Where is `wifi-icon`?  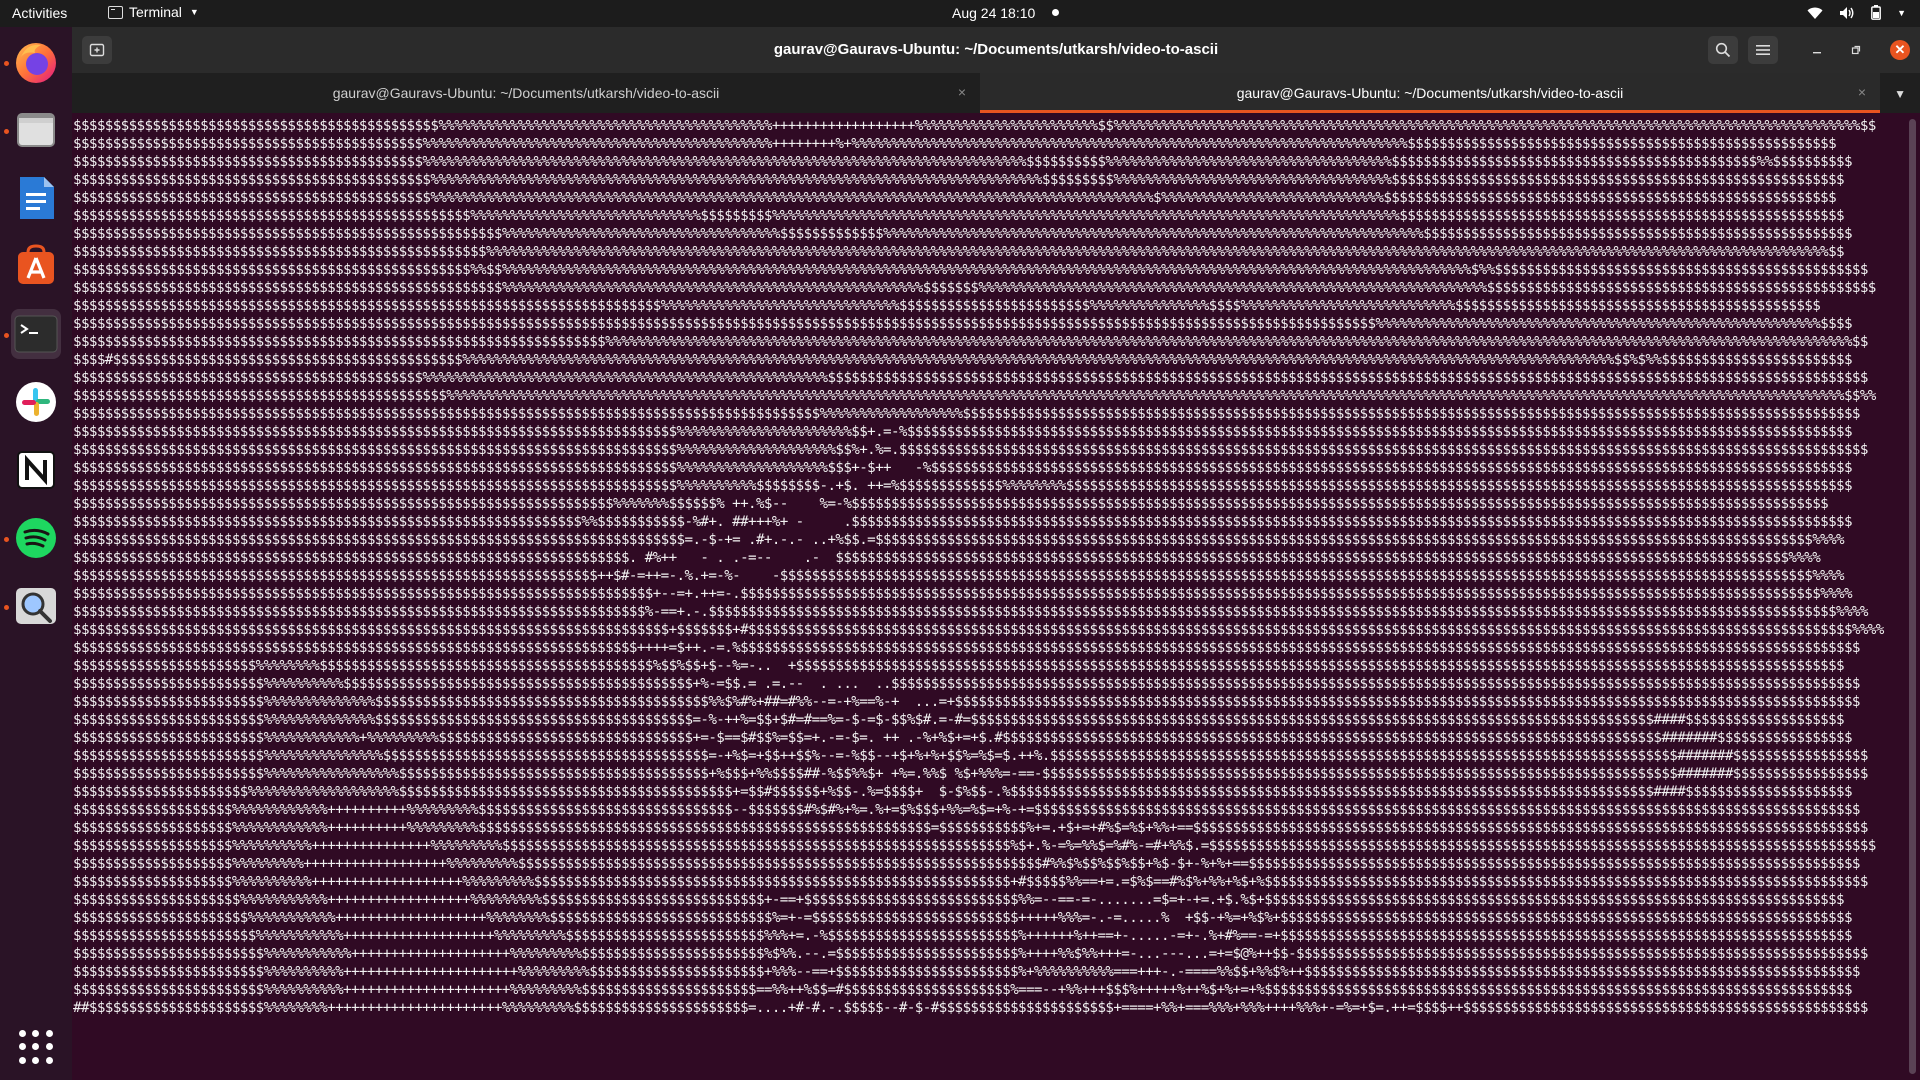 wifi-icon is located at coordinates (1815, 13).